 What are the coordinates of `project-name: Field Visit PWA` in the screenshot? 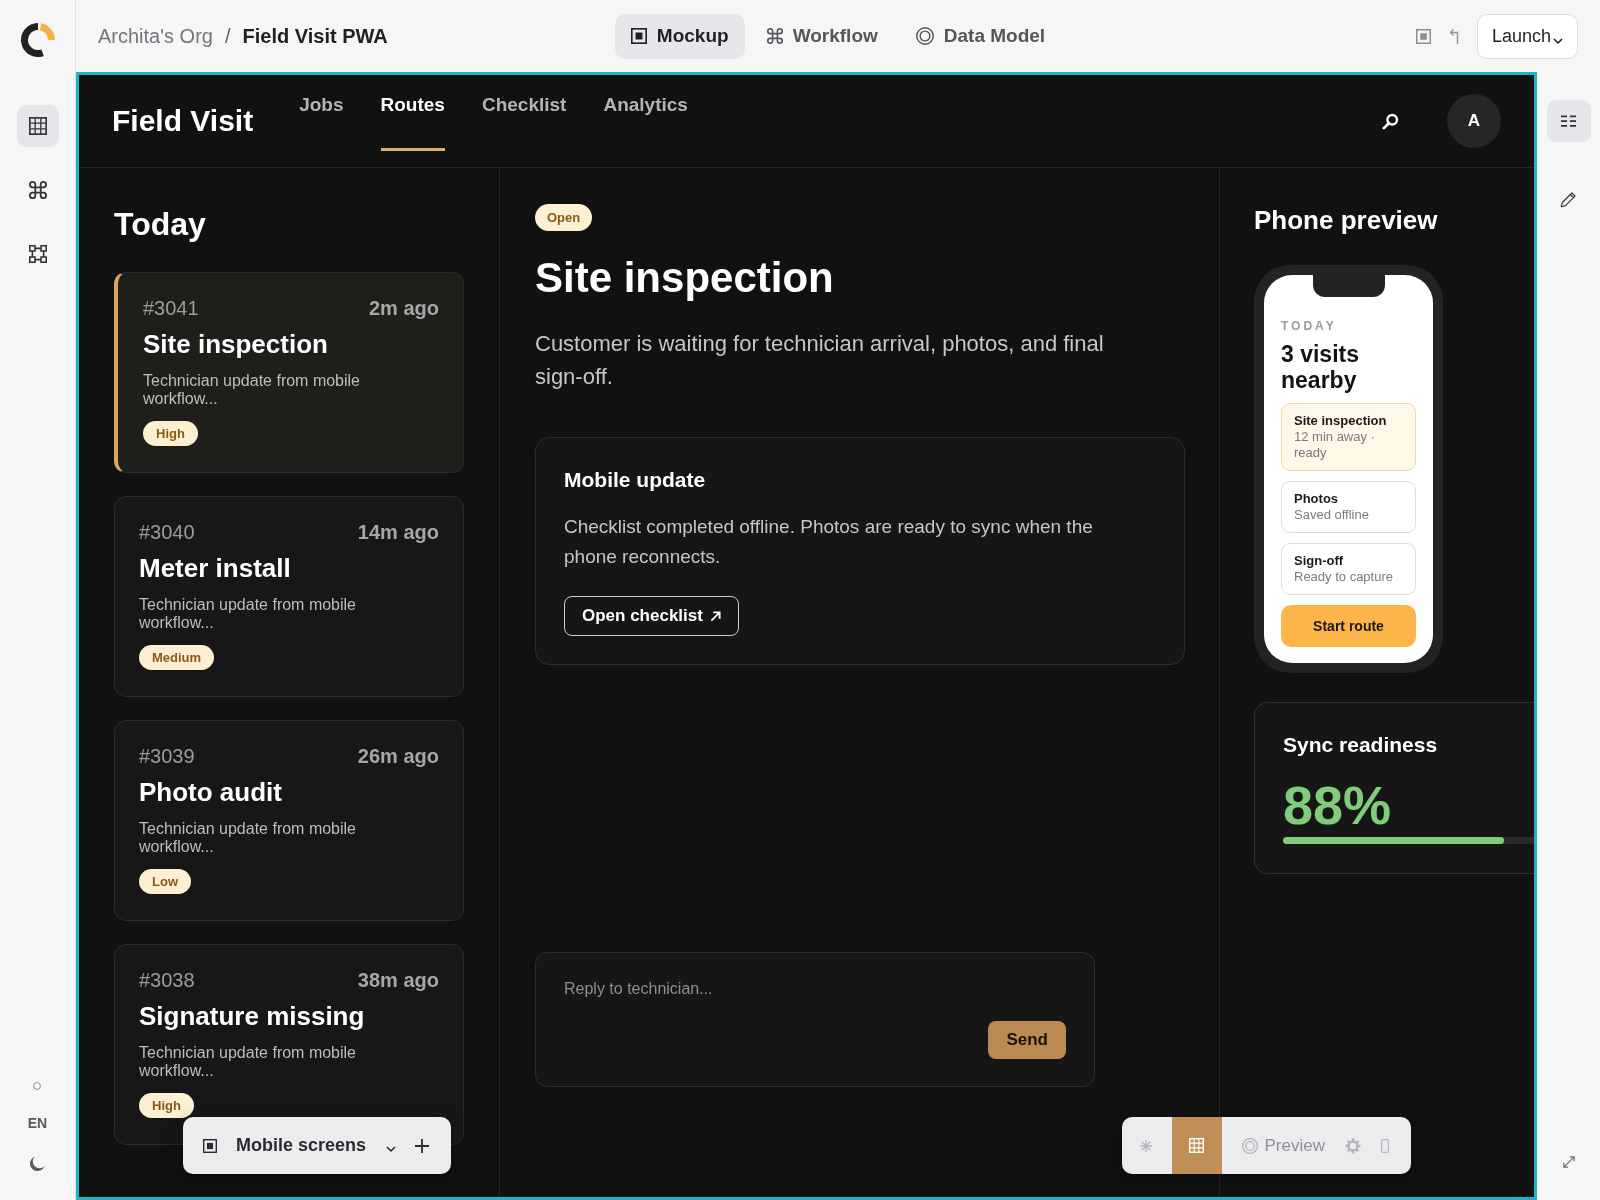 It's located at (315, 36).